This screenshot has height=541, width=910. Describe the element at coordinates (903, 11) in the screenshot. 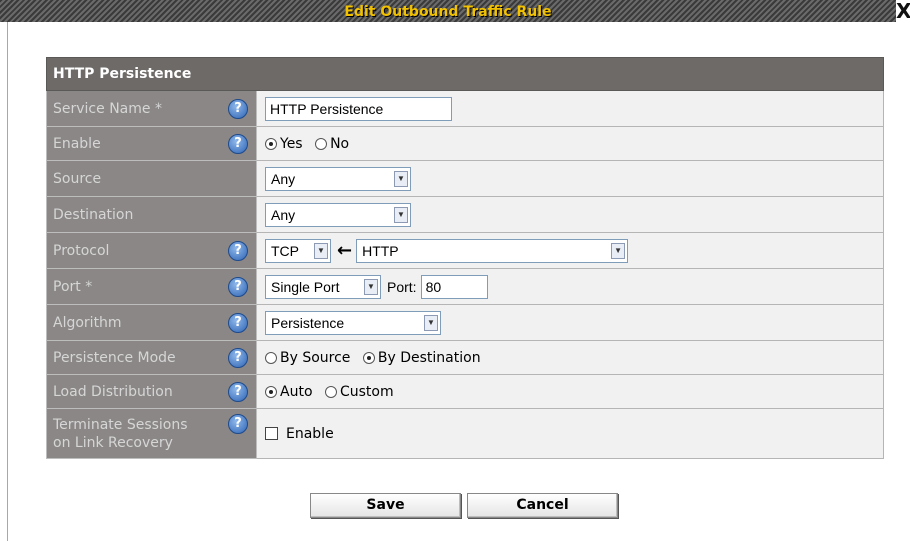

I see `close-icon: X` at that location.